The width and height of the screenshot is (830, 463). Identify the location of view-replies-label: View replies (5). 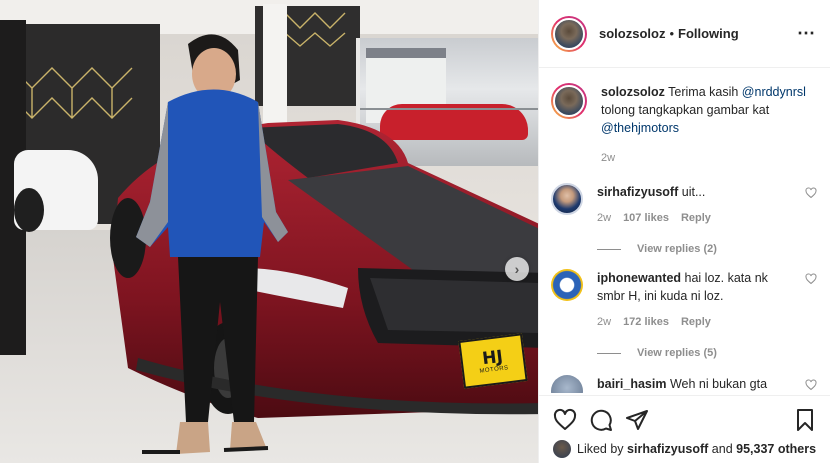
(677, 353).